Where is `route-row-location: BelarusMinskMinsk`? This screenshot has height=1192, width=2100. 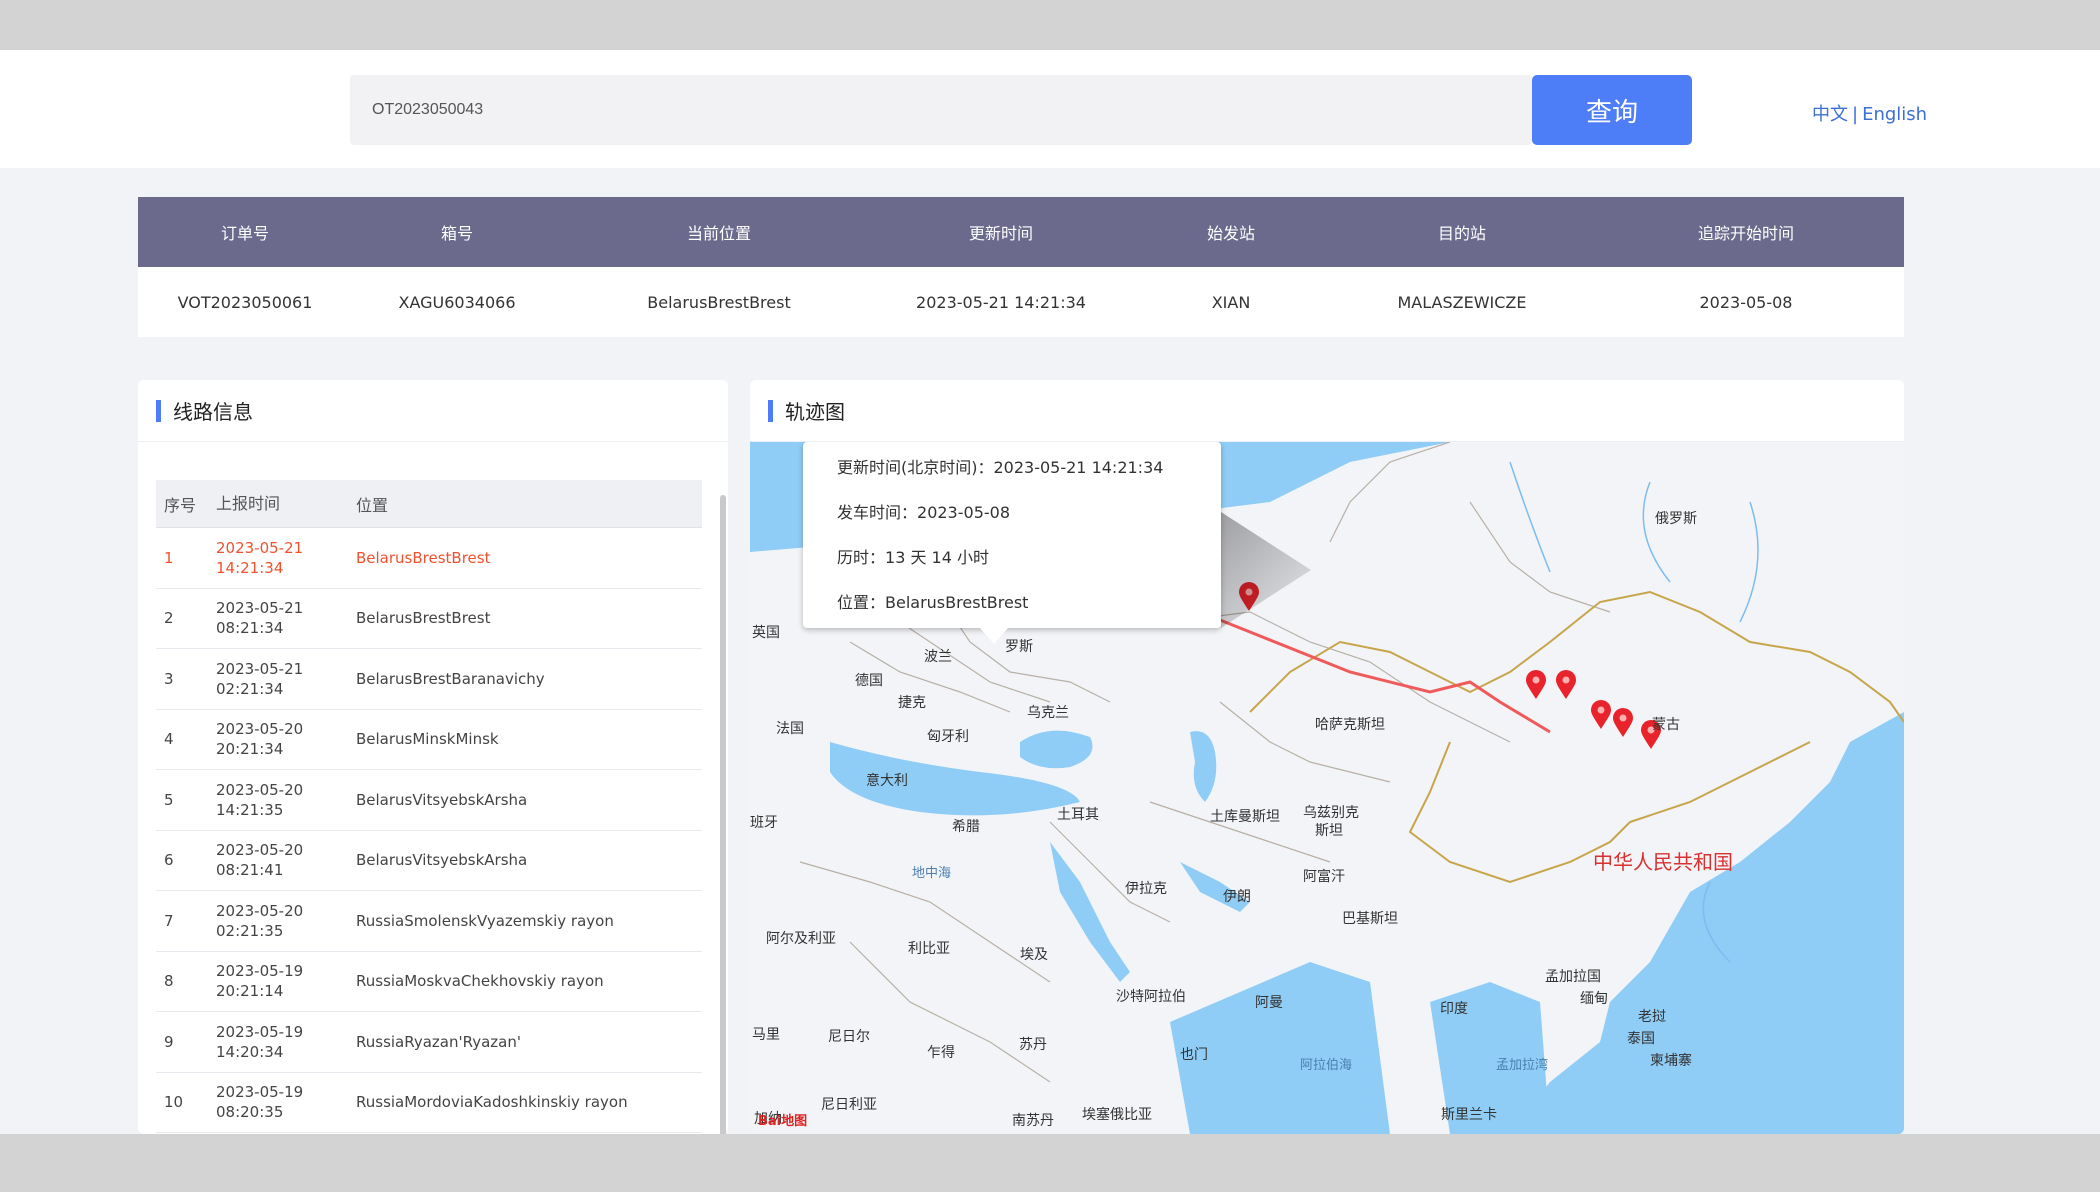
route-row-location: BelarusMinskMinsk is located at coordinates (427, 739).